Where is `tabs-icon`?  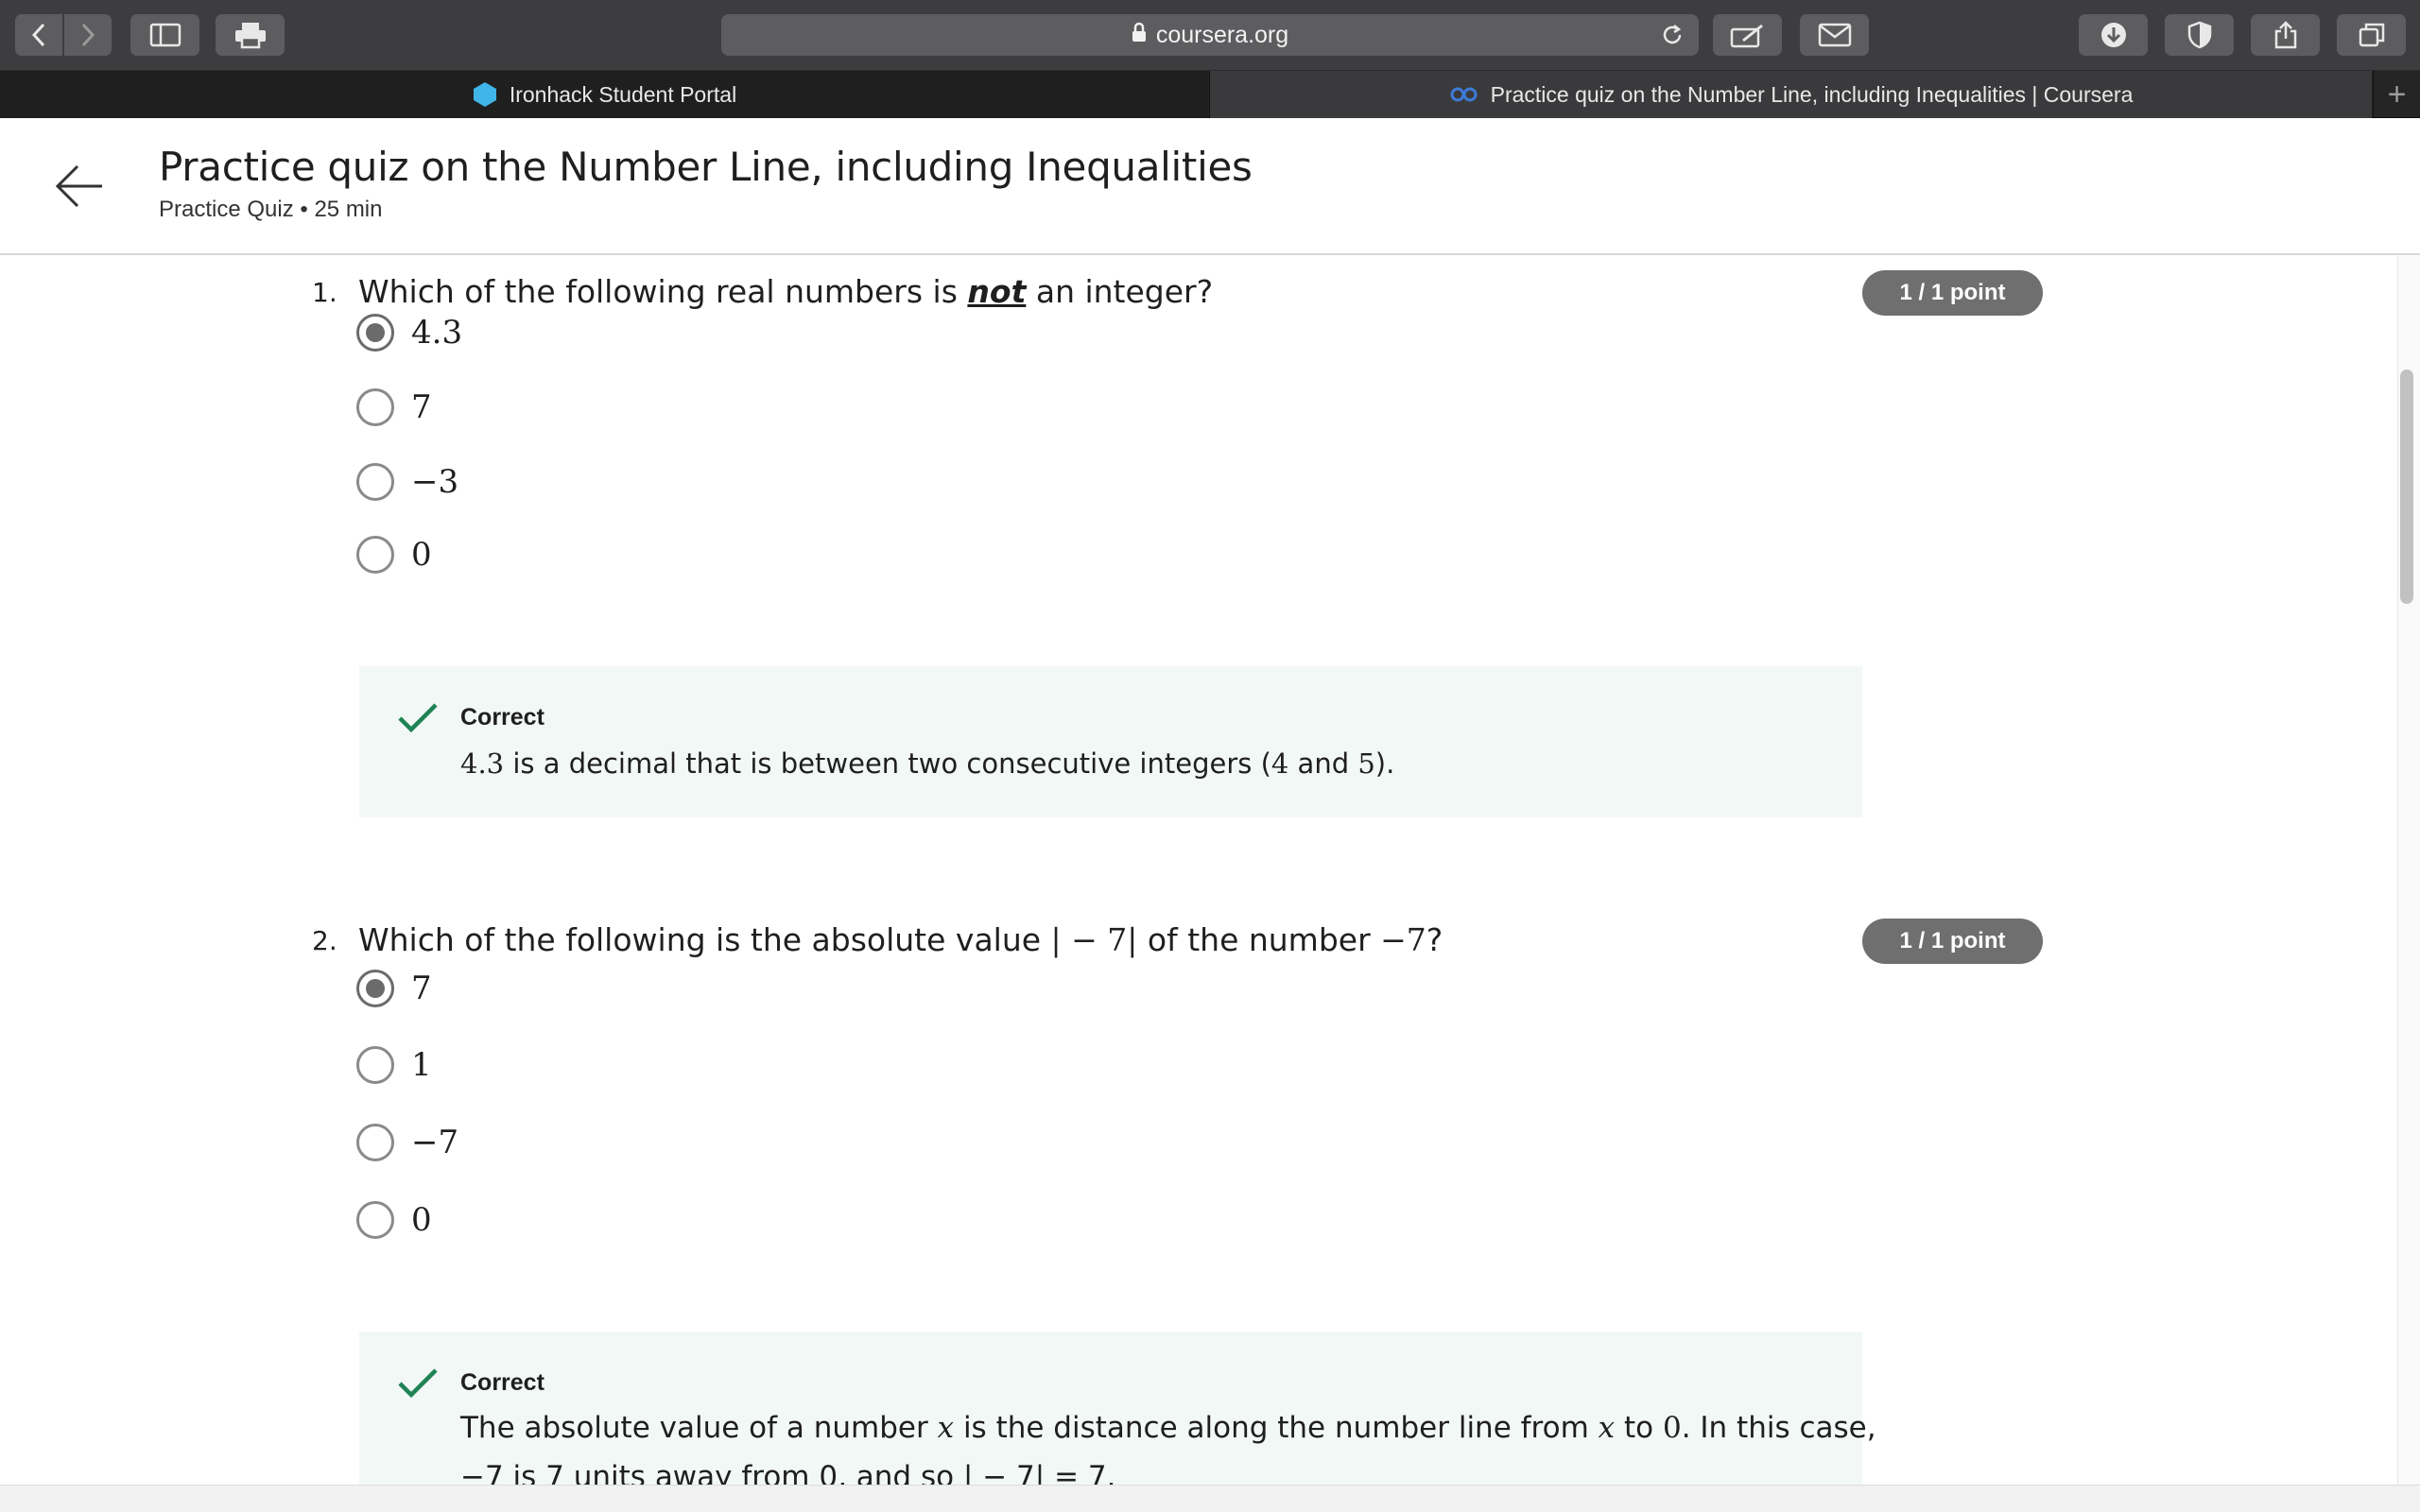
tabs-icon is located at coordinates (2371, 35).